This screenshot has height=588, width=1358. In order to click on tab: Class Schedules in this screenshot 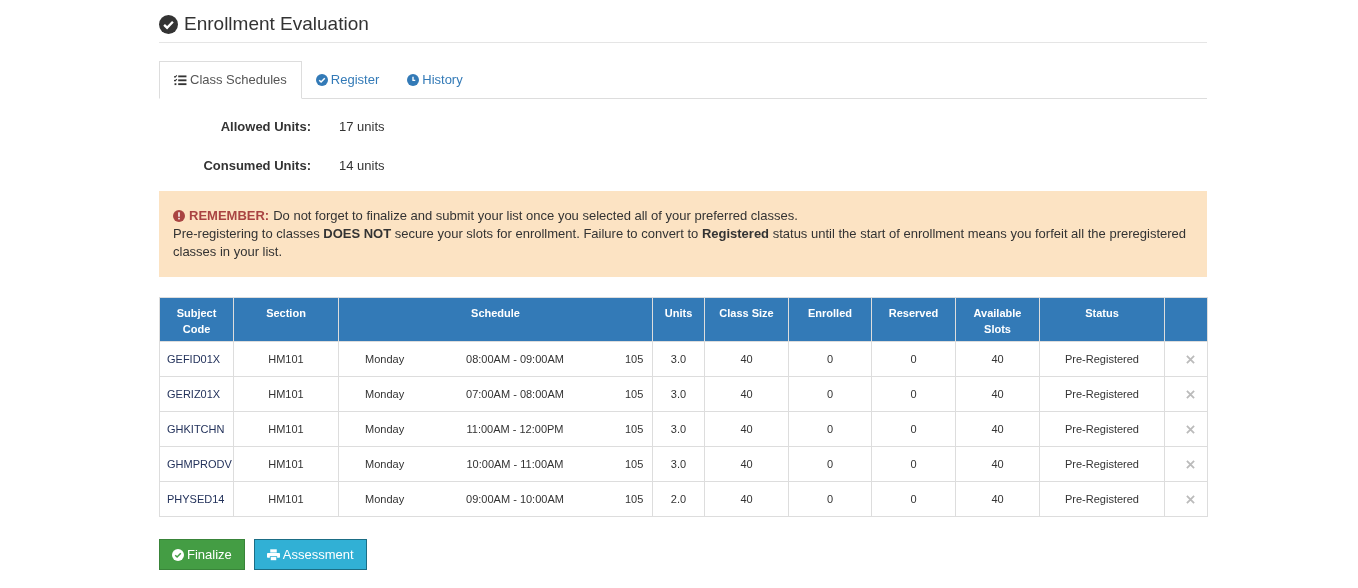, I will do `click(230, 80)`.